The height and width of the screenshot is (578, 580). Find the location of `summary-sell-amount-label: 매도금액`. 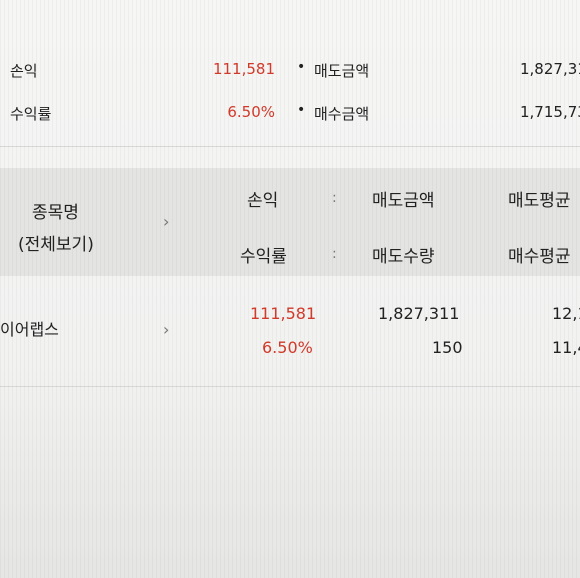

summary-sell-amount-label: 매도금액 is located at coordinates (342, 71).